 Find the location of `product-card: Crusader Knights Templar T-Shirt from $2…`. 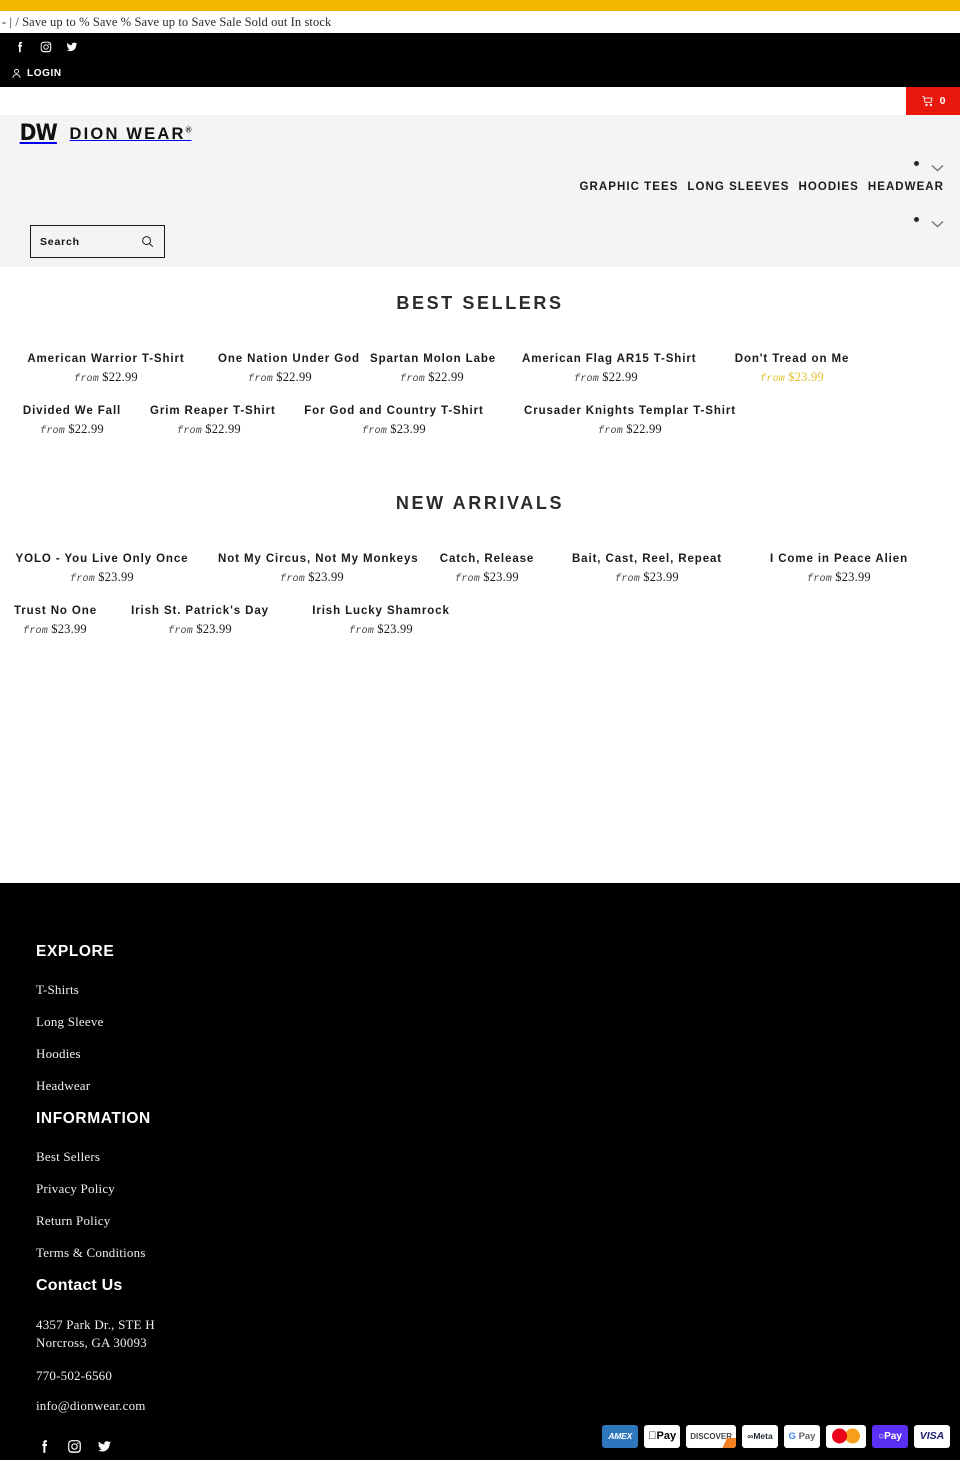

product-card: Crusader Knights Templar T-Shirt from $2… is located at coordinates (630, 420).